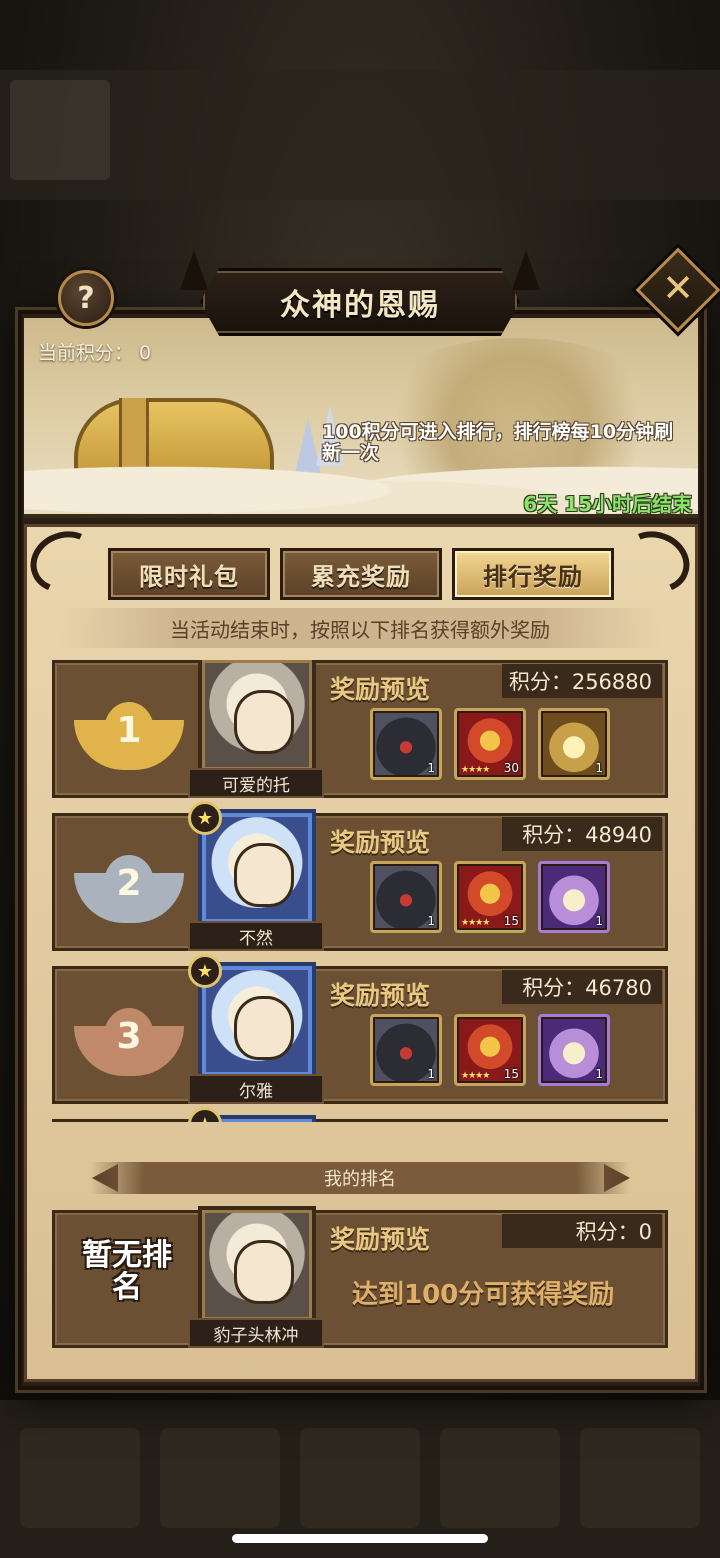 The image size is (720, 1558). I want to click on dialog-title: 众神的恩赐, so click(360, 305).